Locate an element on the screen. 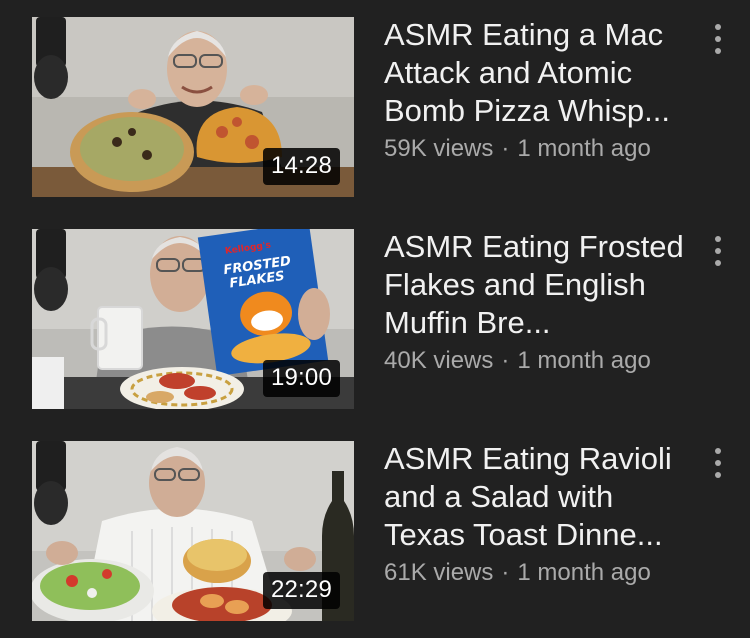 The width and height of the screenshot is (750, 638). video-meta: 61K views · 1 month ago is located at coordinates (517, 573).